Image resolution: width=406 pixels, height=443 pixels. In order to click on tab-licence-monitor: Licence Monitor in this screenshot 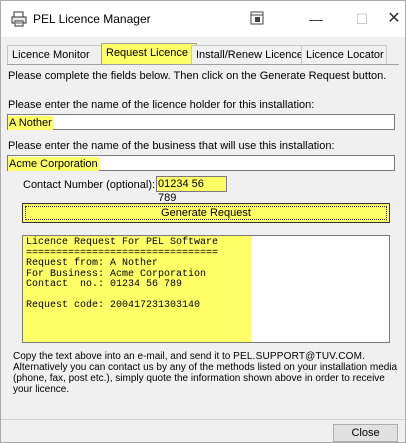, I will do `click(56, 54)`.